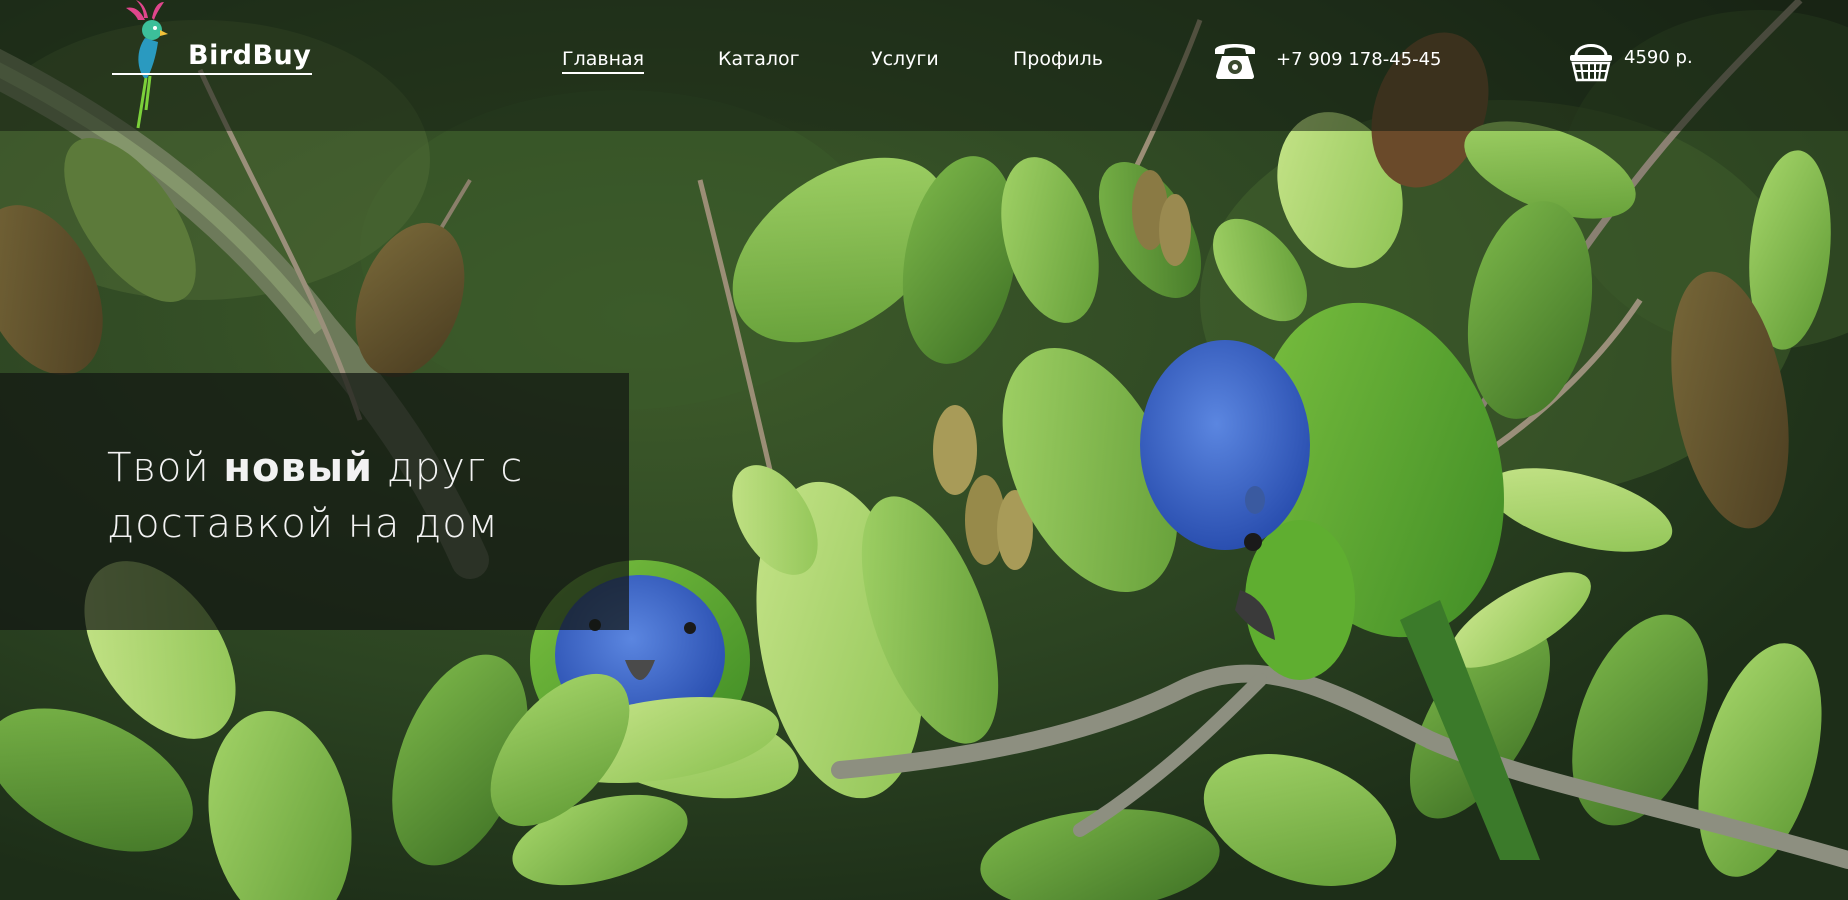 This screenshot has height=900, width=1848. What do you see at coordinates (298, 468) in the screenshot?
I see `hero-title-bold: новый` at bounding box center [298, 468].